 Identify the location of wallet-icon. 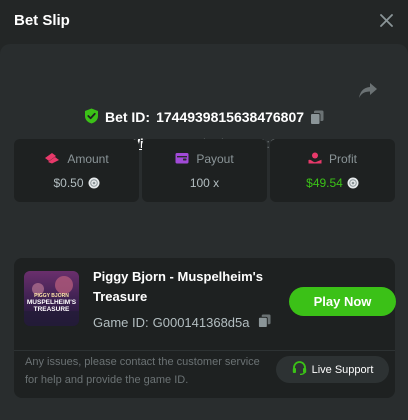
(182, 159).